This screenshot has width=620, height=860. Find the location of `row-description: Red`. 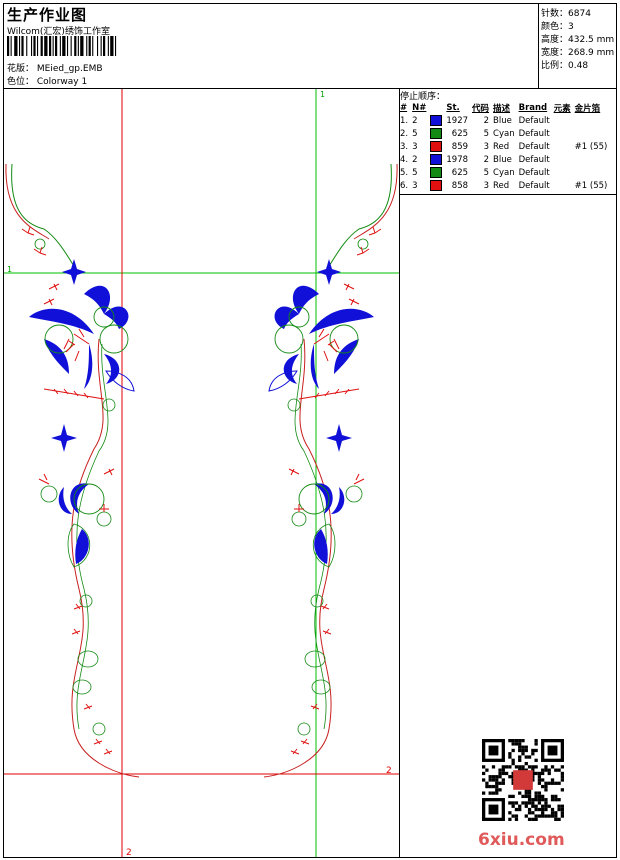

row-description: Red is located at coordinates (501, 185).